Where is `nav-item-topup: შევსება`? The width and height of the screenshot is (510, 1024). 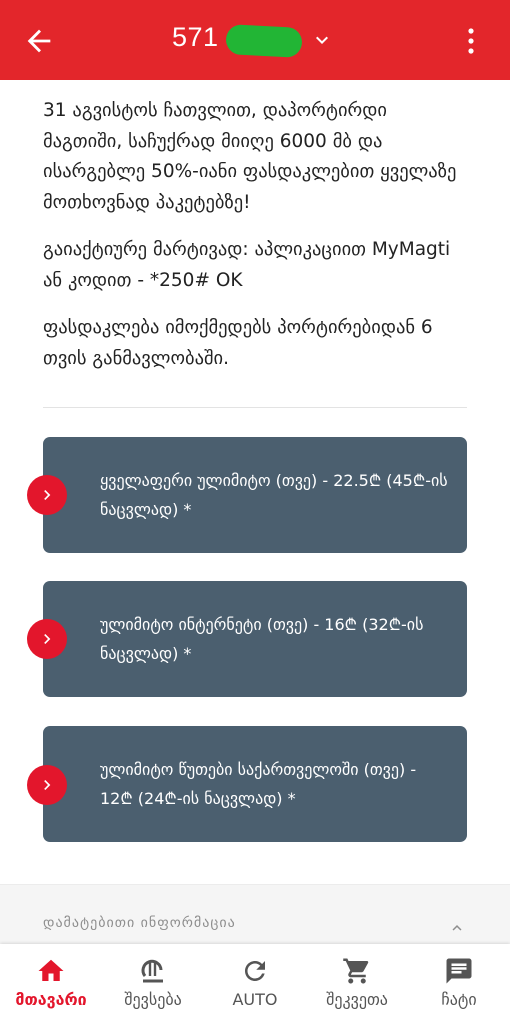
nav-item-topup: შევსება is located at coordinates (153, 984).